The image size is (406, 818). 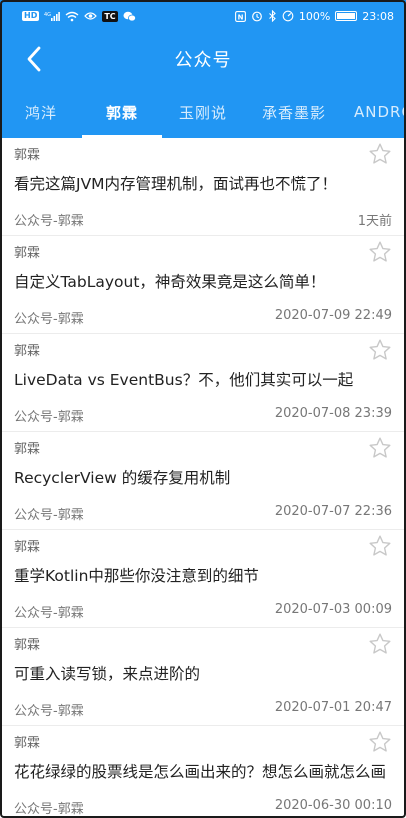 What do you see at coordinates (374, 221) in the screenshot?
I see `article-time: 1天前` at bounding box center [374, 221].